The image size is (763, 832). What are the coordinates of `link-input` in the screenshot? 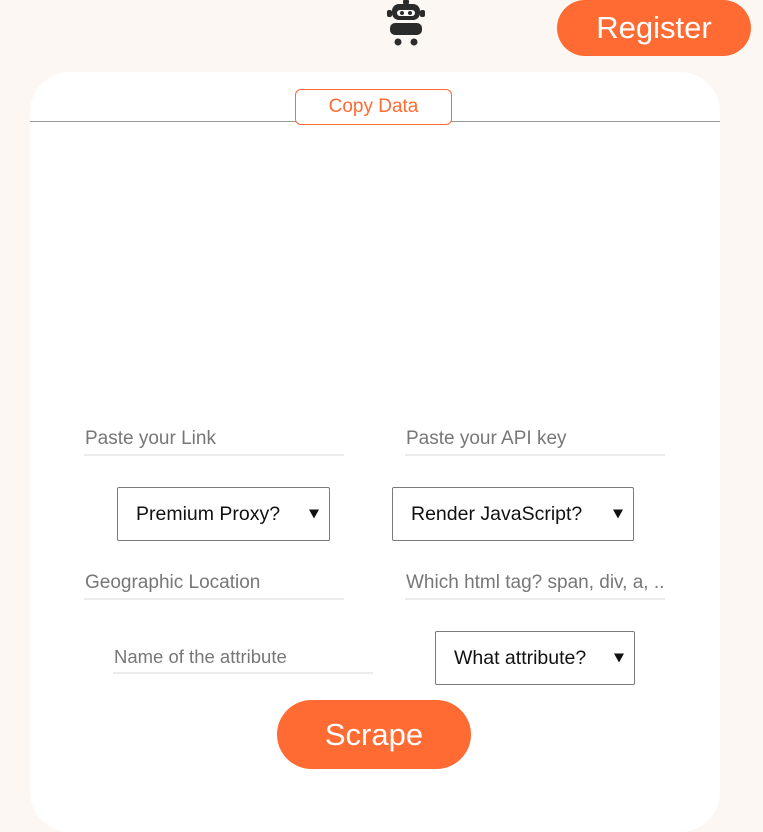 It's located at (214, 440).